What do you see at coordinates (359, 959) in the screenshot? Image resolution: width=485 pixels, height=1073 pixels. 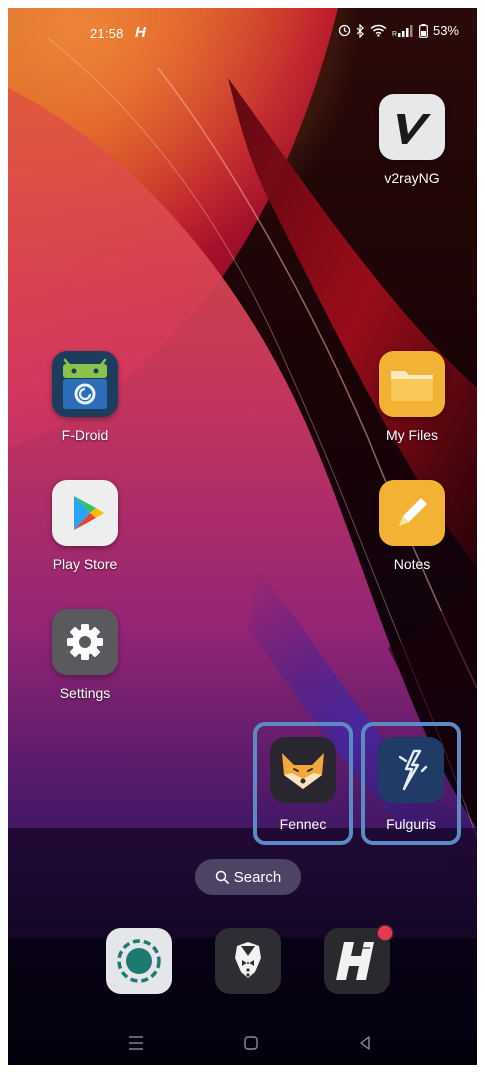 I see `h-app-icon` at bounding box center [359, 959].